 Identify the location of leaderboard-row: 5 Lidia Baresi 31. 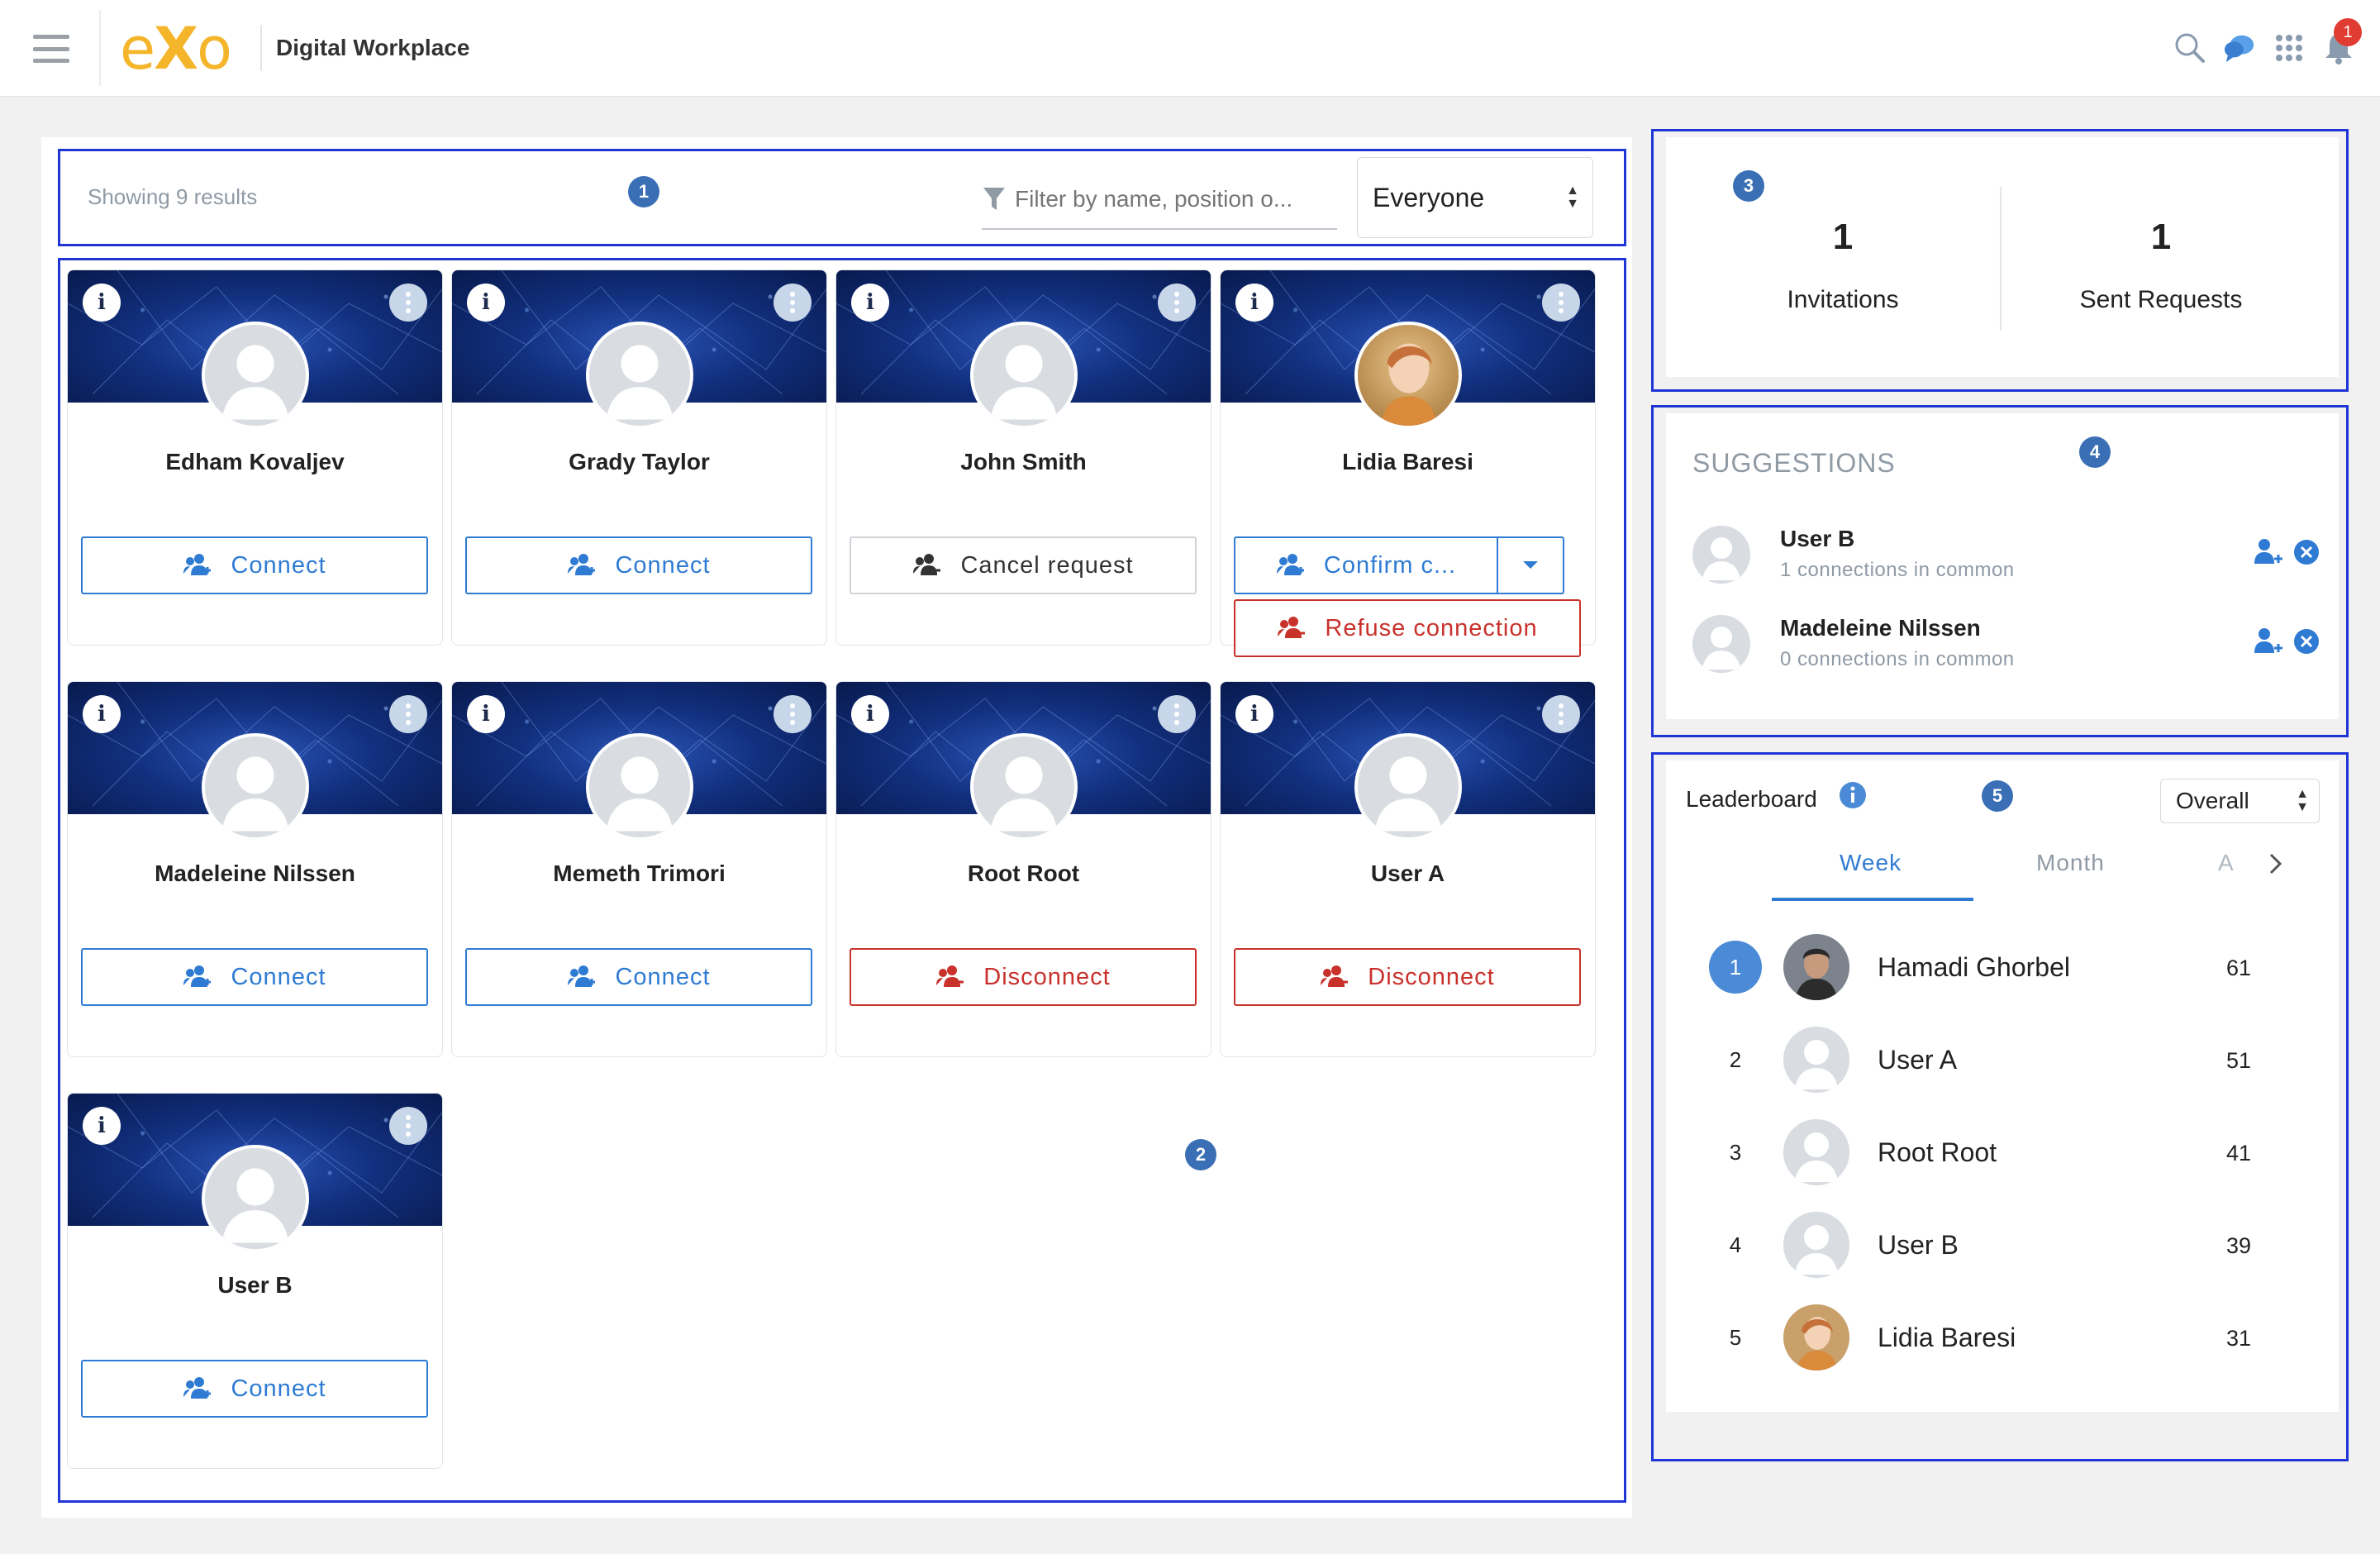
(1998, 1332).